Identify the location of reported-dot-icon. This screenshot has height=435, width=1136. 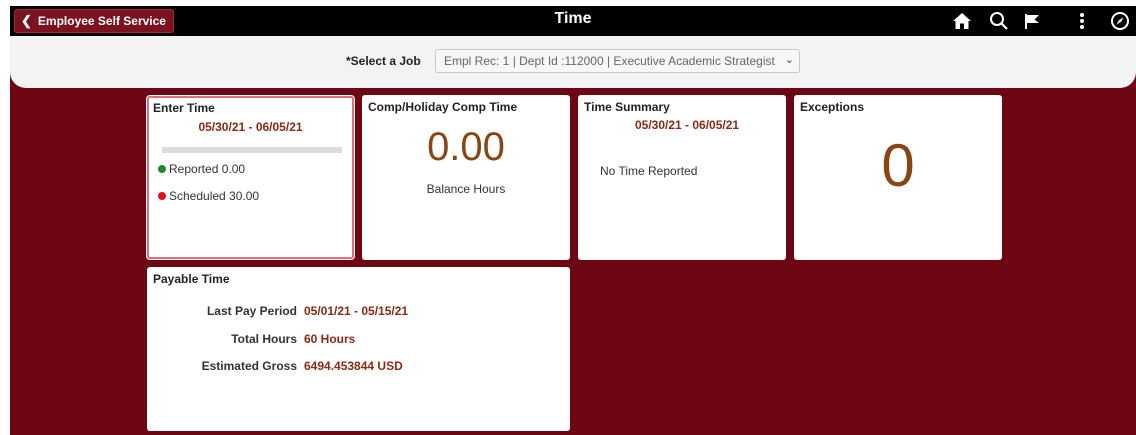
(162, 169).